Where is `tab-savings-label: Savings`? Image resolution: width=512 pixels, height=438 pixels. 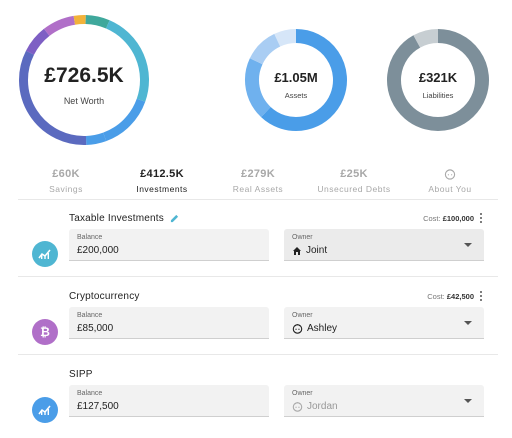
tab-savings-label: Savings is located at coordinates (66, 189).